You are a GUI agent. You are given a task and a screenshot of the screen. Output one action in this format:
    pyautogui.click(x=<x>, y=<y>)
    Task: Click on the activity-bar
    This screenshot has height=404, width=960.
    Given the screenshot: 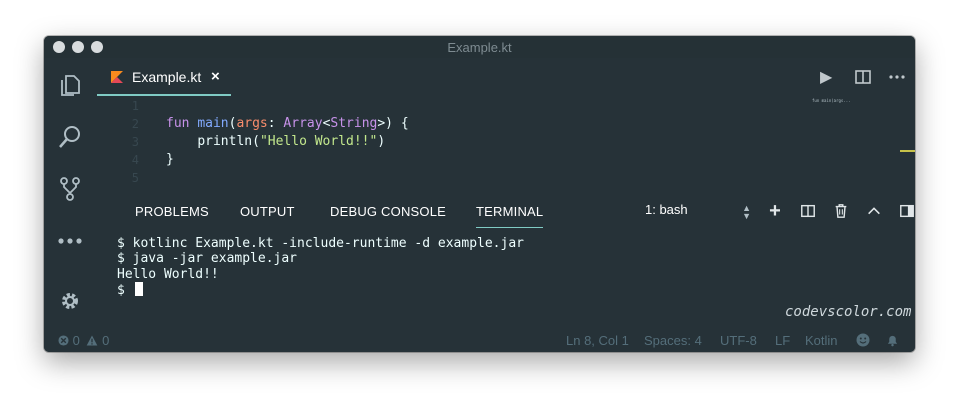 What is the action you would take?
    pyautogui.click(x=70, y=194)
    